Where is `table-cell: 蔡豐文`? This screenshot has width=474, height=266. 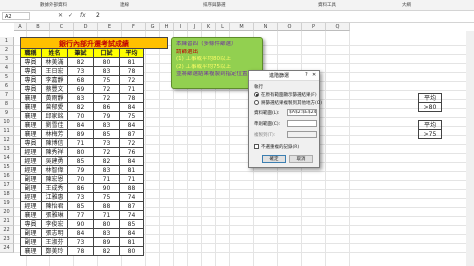 table-cell: 蔡豐文 is located at coordinates (55, 89).